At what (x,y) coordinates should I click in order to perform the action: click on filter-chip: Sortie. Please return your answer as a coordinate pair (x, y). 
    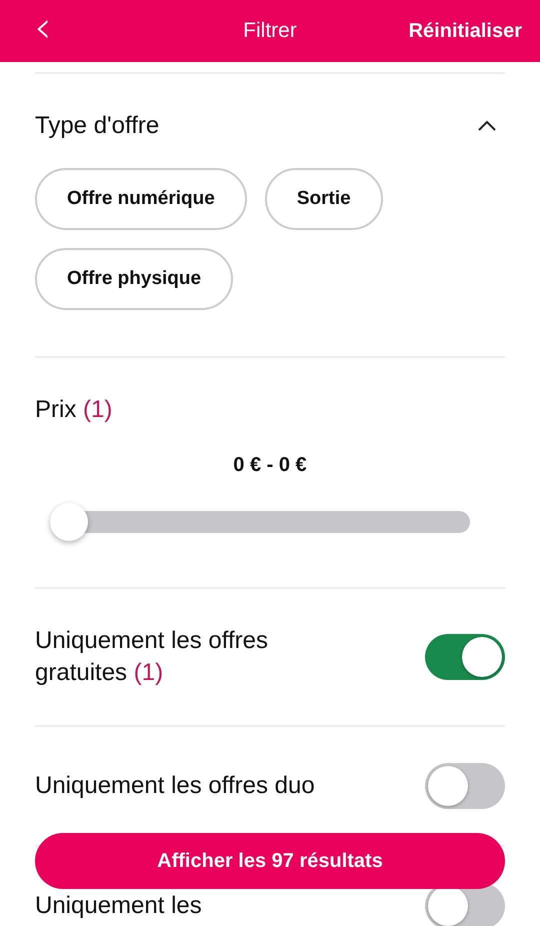
    Looking at the image, I should click on (323, 199).